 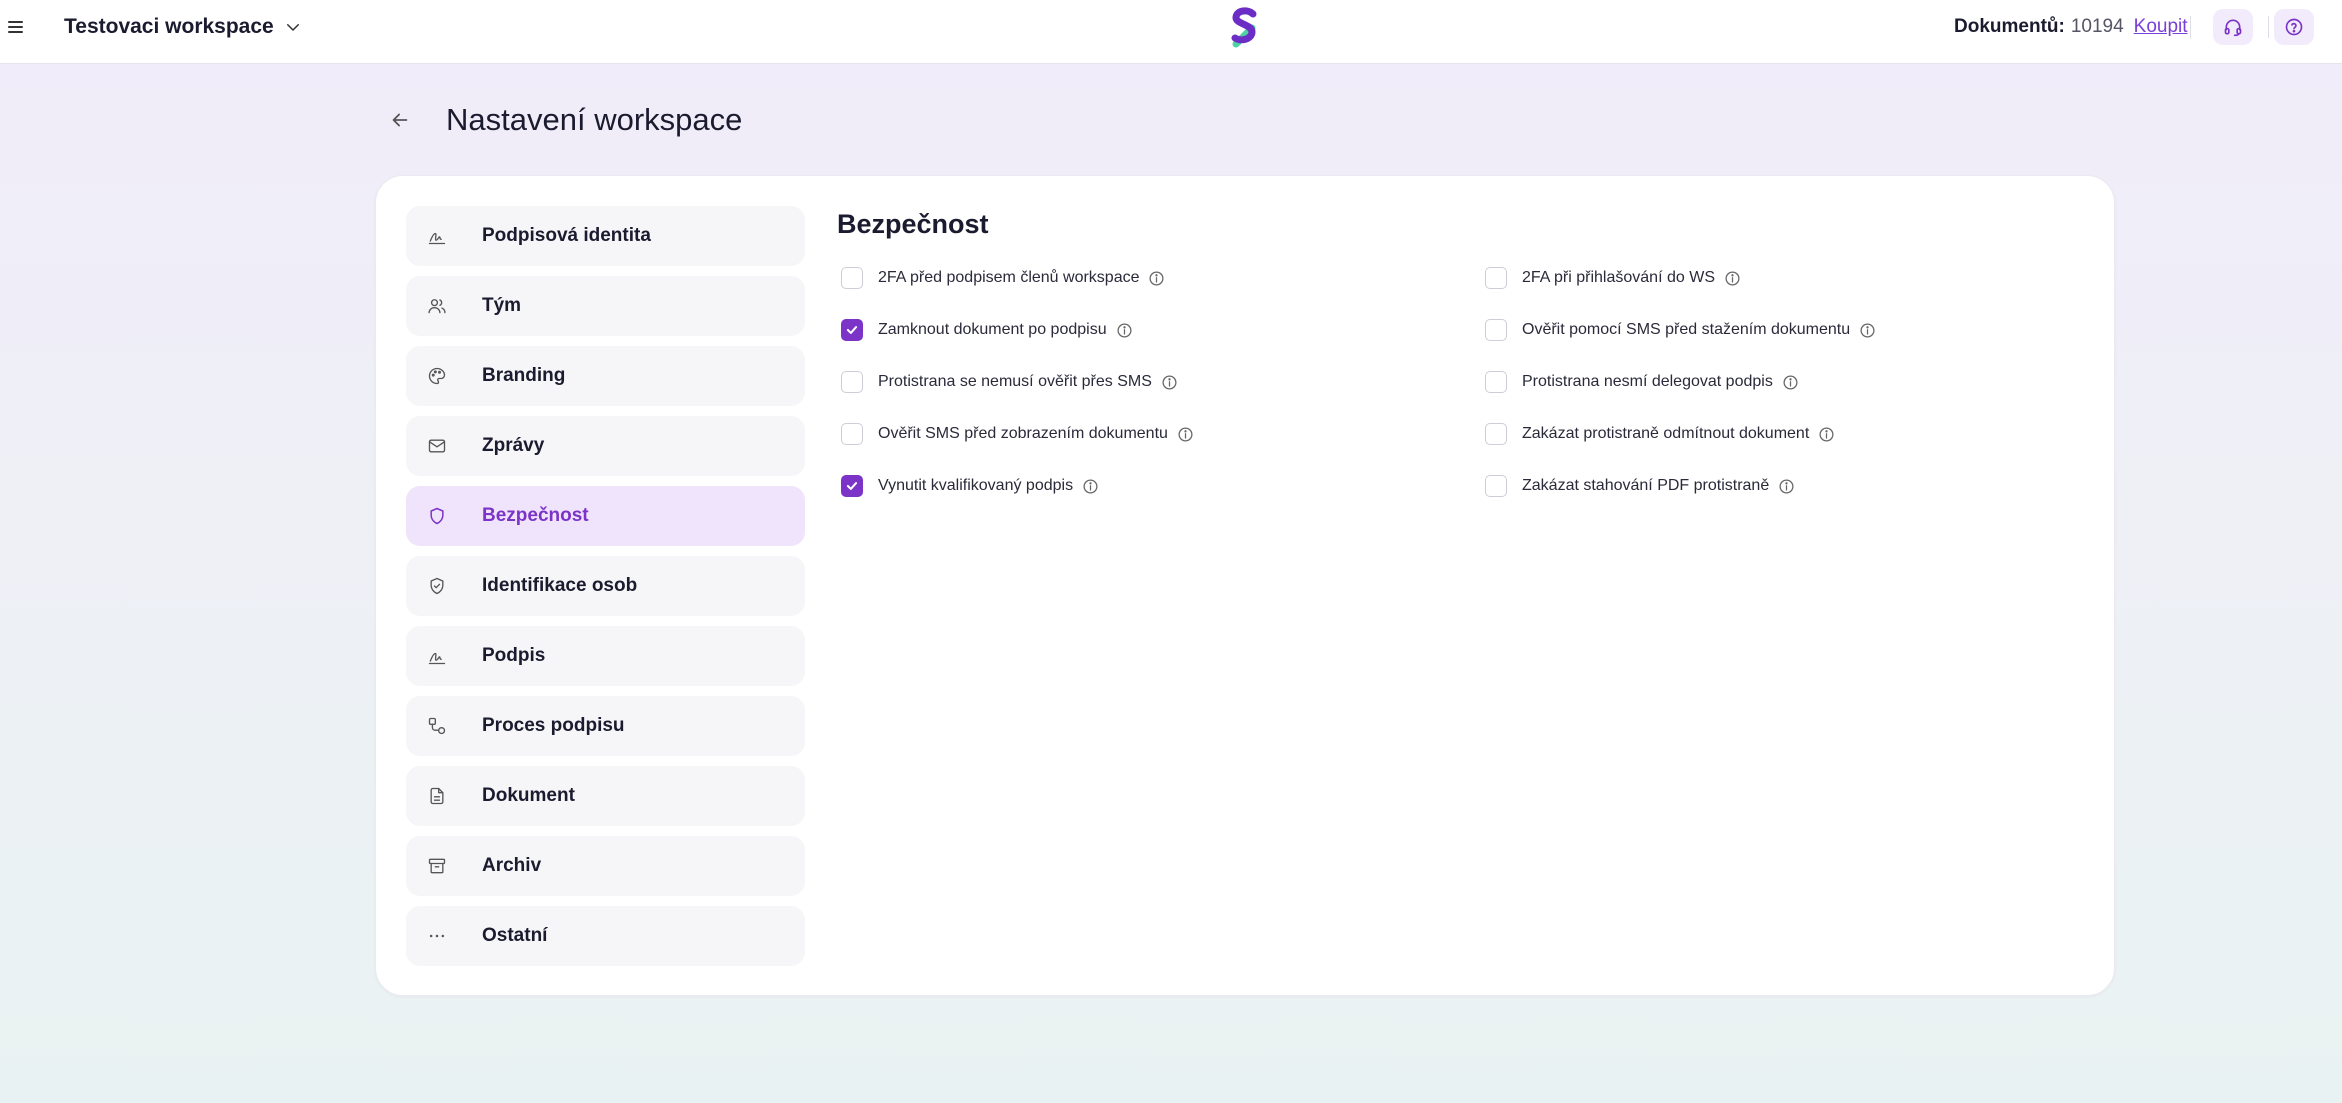 What do you see at coordinates (1646, 485) in the screenshot?
I see `option-label: Zakázat stahování PDF protistraně` at bounding box center [1646, 485].